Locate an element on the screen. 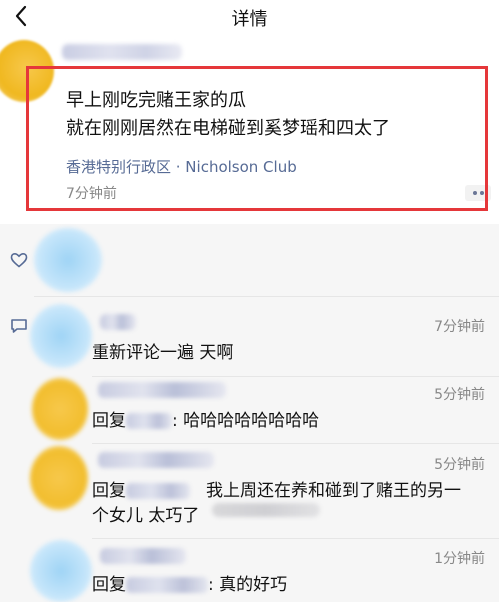 Image resolution: width=499 pixels, height=602 pixels. comment-time: 1分钟前 is located at coordinates (459, 559).